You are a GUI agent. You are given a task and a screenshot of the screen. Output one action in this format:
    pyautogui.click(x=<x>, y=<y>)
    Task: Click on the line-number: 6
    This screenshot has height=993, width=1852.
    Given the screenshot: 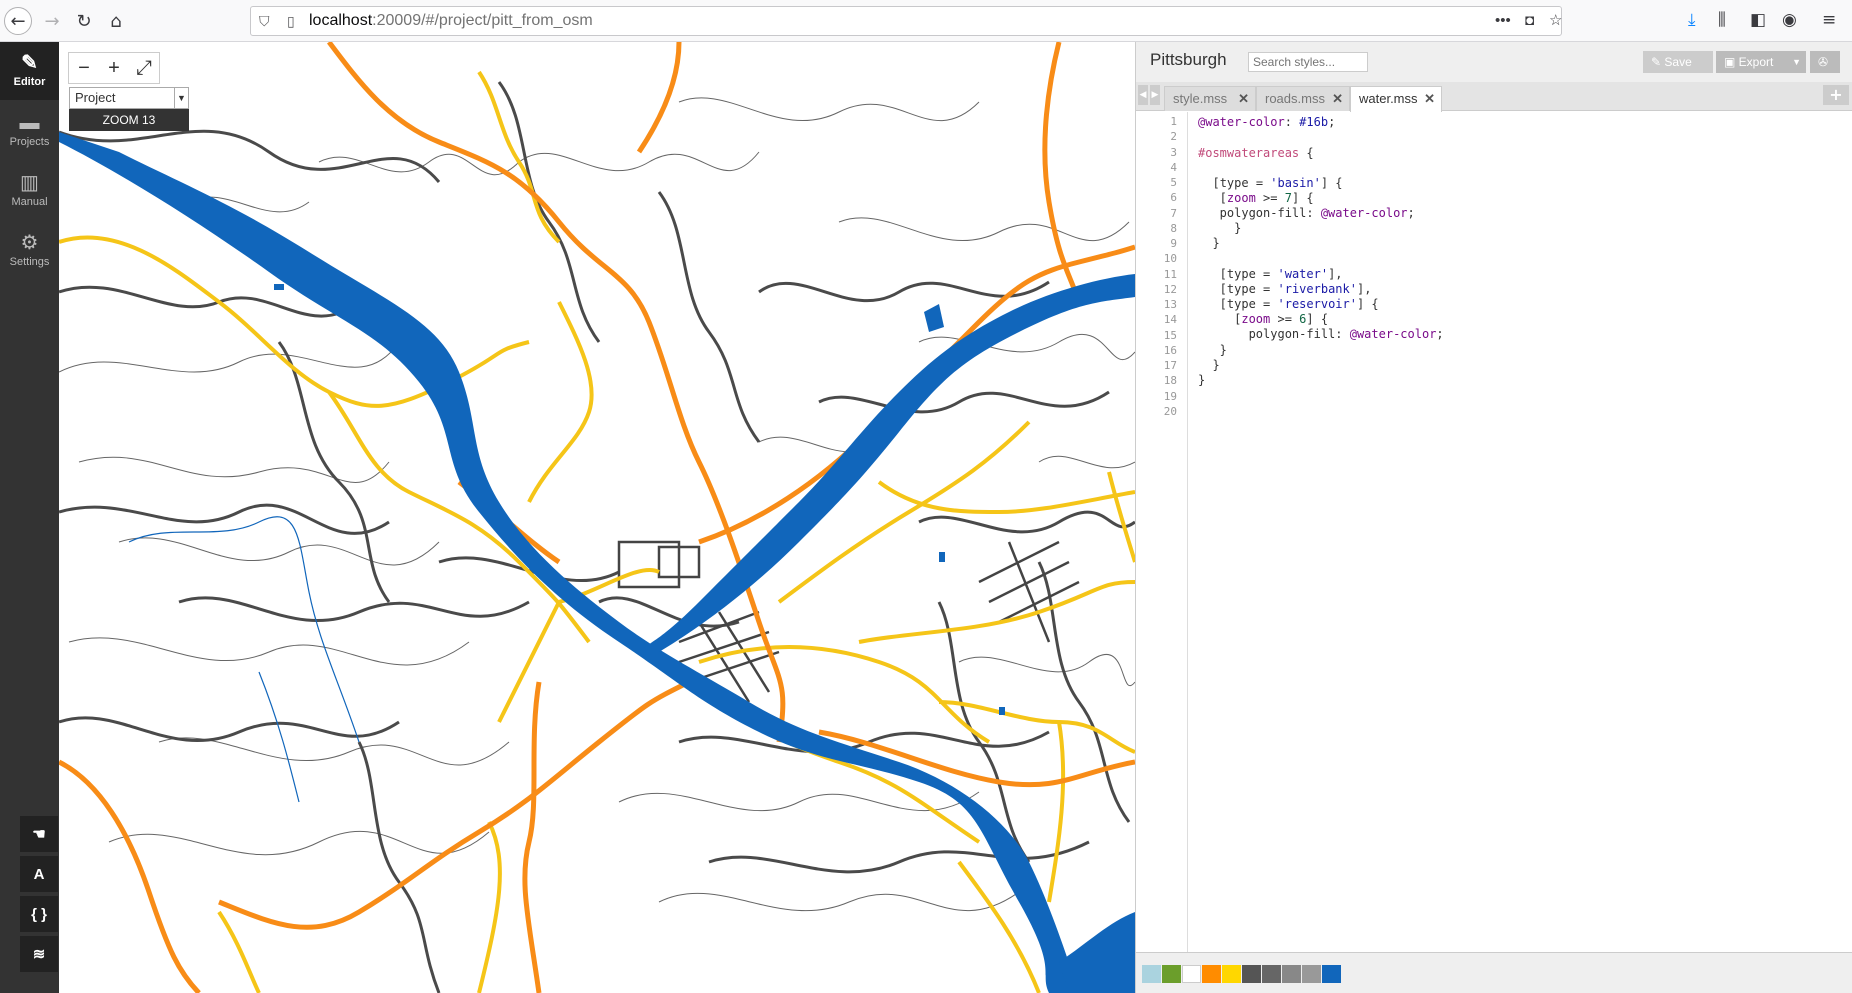 What is the action you would take?
    pyautogui.click(x=1173, y=198)
    